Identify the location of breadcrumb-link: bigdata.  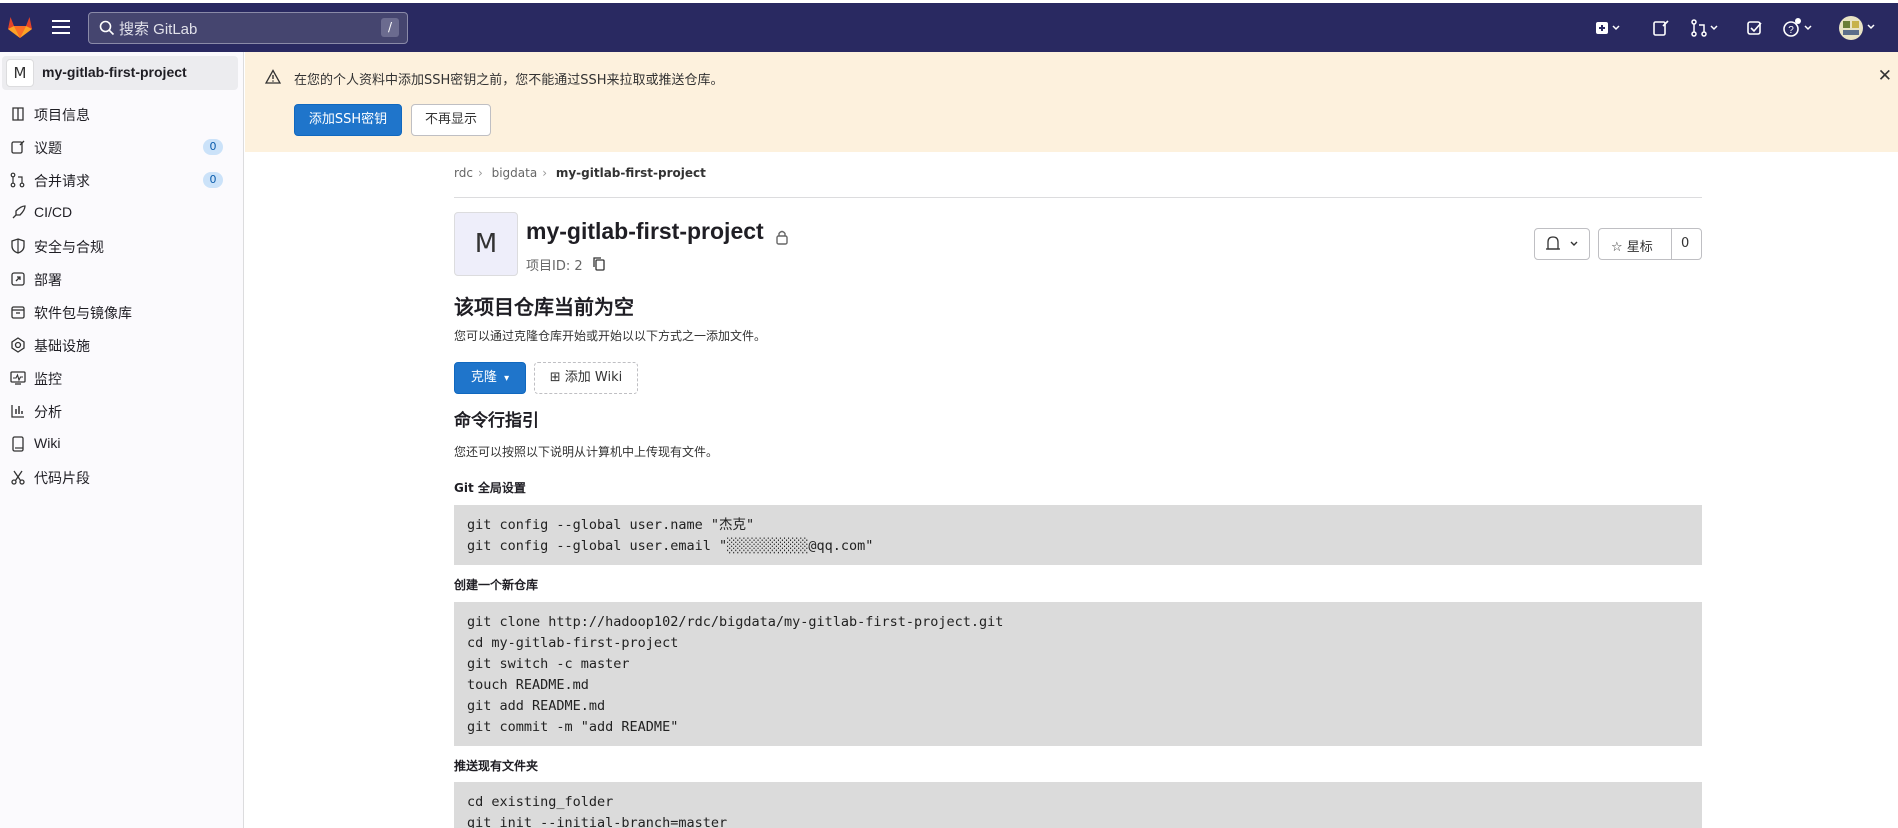
(515, 173).